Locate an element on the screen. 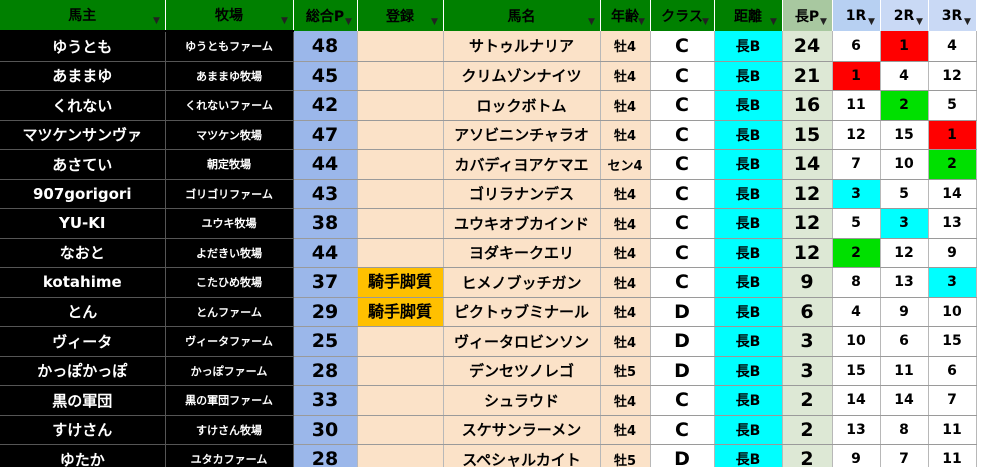 This screenshot has height=467, width=982. farm-cell: マツケン牧場 is located at coordinates (229, 135).